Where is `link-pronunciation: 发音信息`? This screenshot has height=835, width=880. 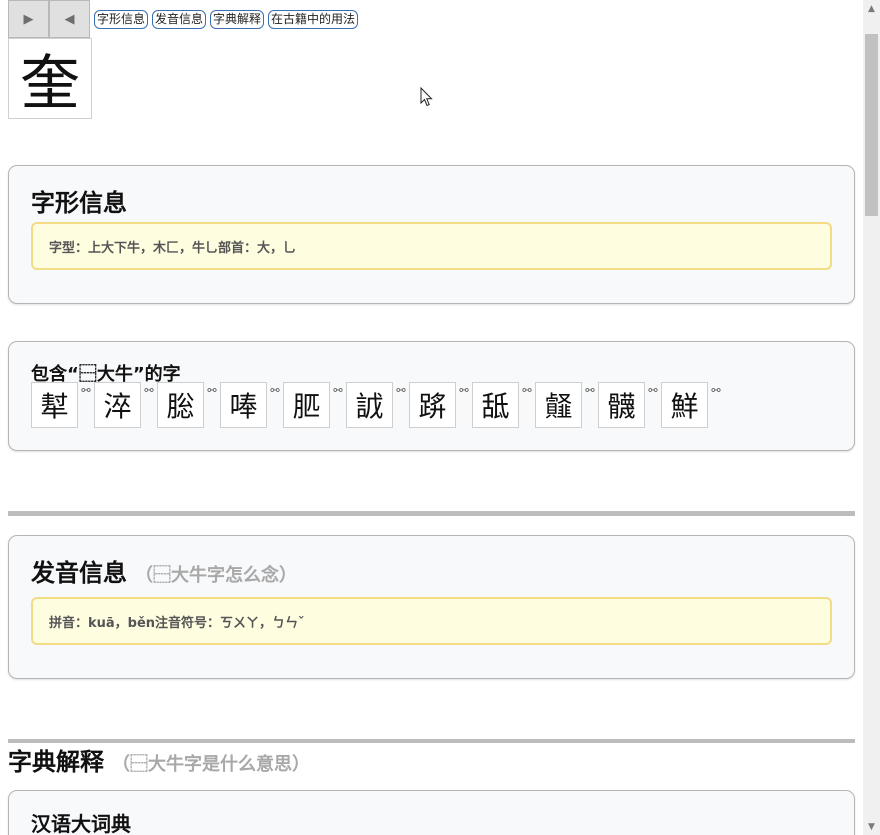
link-pronunciation: 发音信息 is located at coordinates (179, 19).